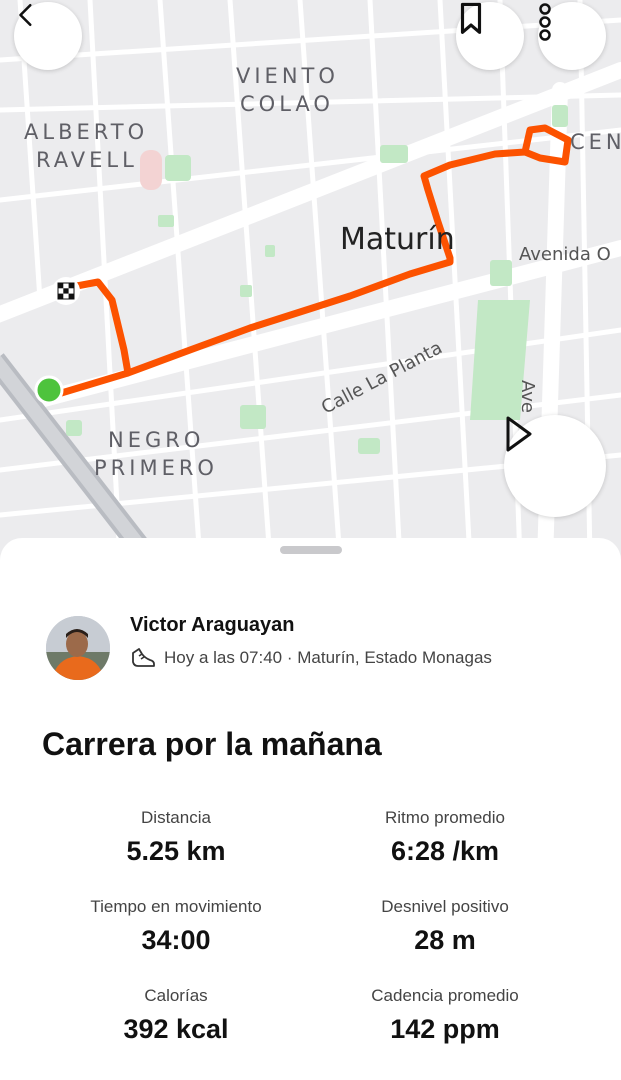  Describe the element at coordinates (490, 36) in the screenshot. I see `bookmark-button` at that location.